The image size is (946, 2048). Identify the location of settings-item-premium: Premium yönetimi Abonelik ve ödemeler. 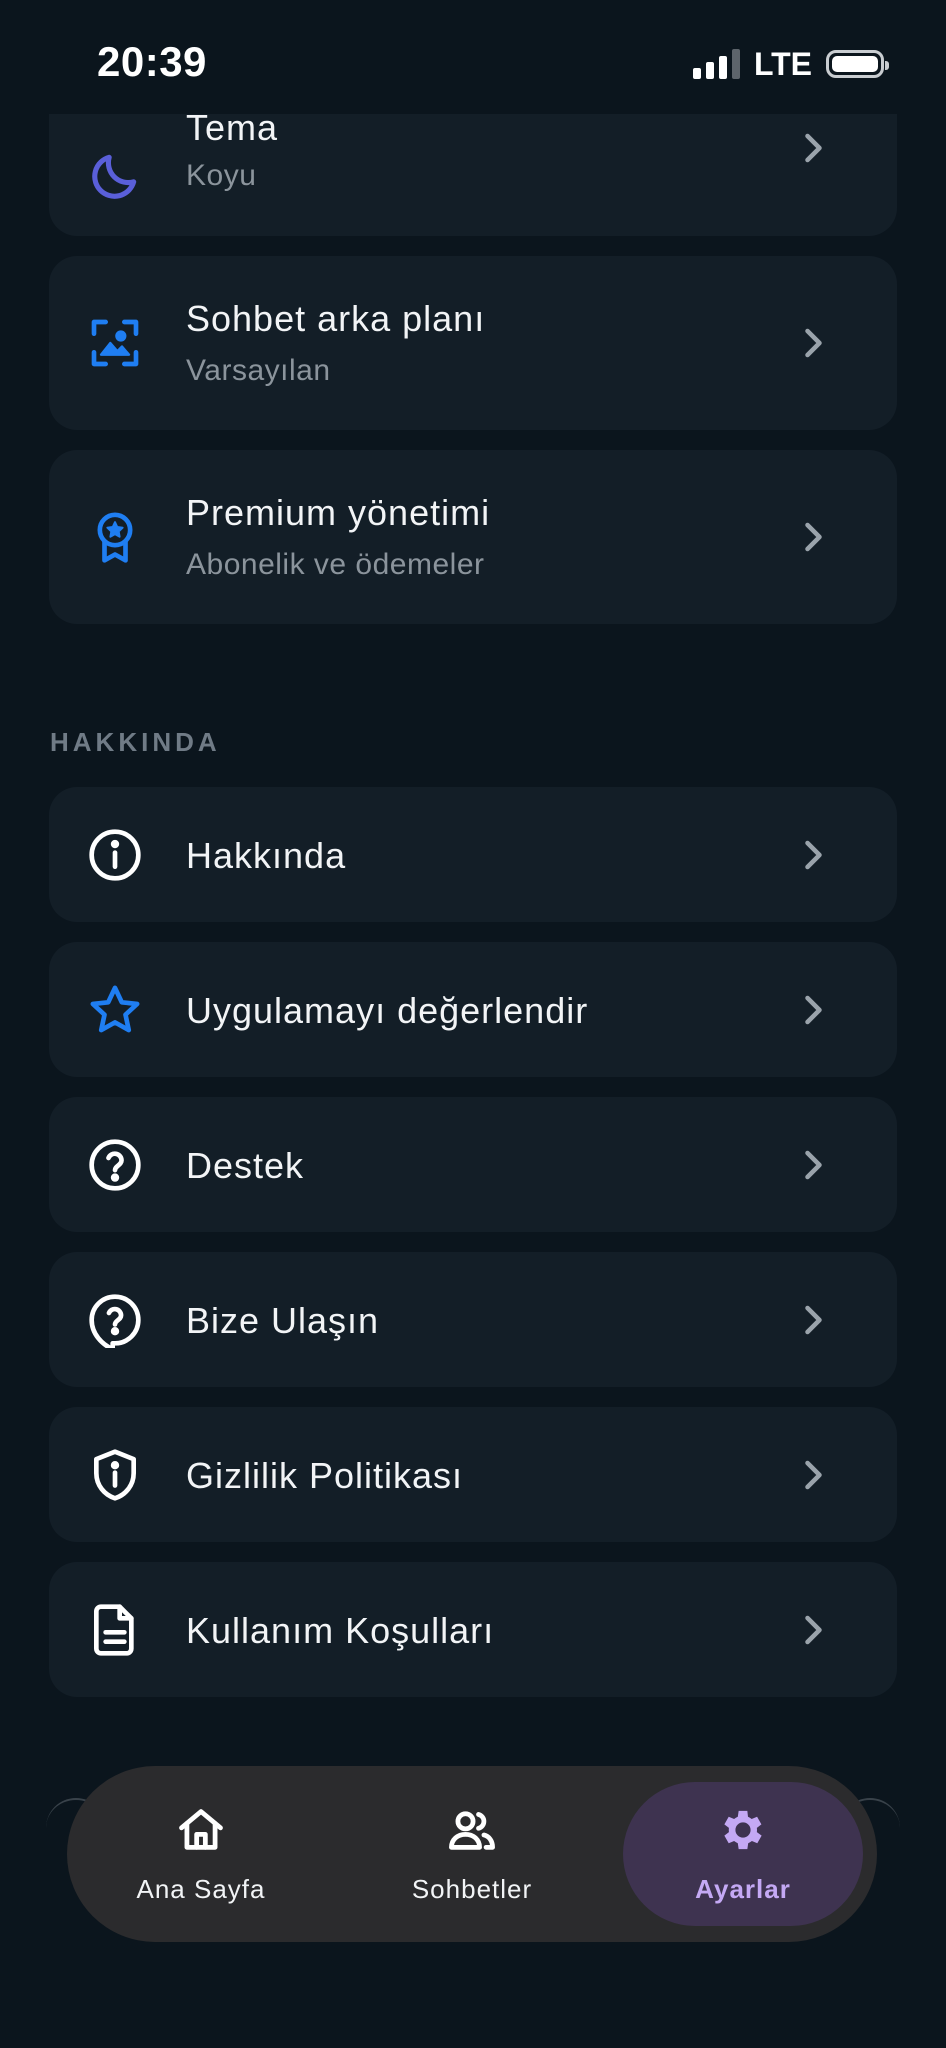
(473, 537).